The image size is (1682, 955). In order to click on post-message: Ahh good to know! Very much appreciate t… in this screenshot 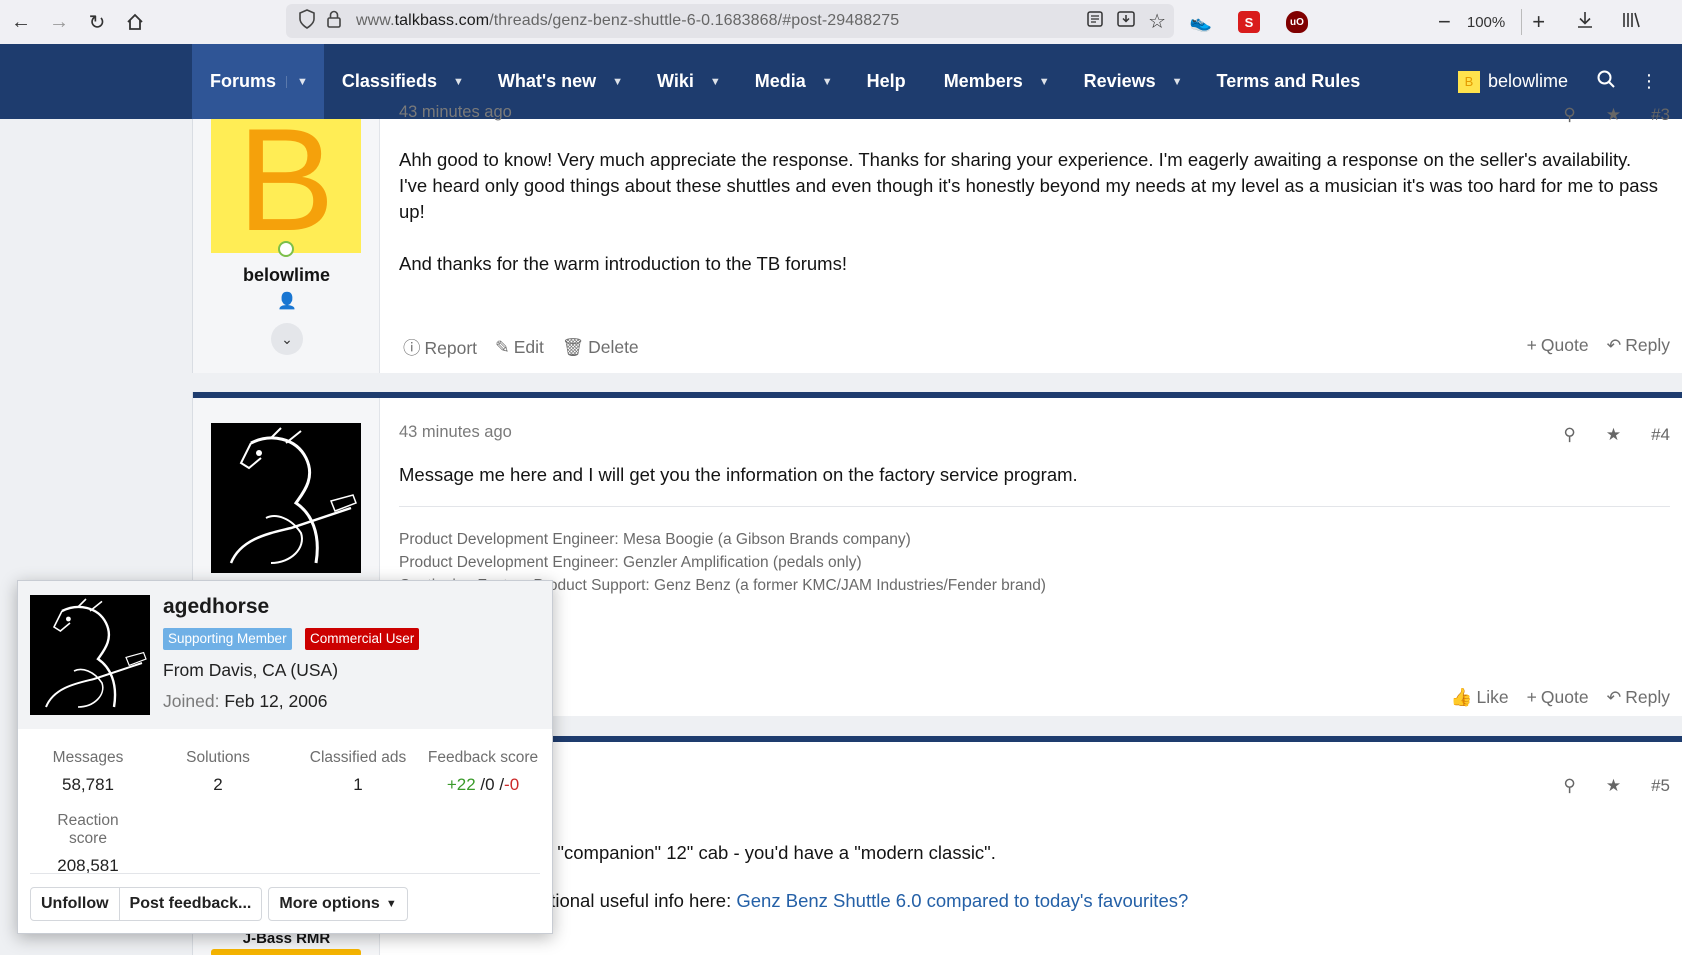, I will do `click(1029, 211)`.